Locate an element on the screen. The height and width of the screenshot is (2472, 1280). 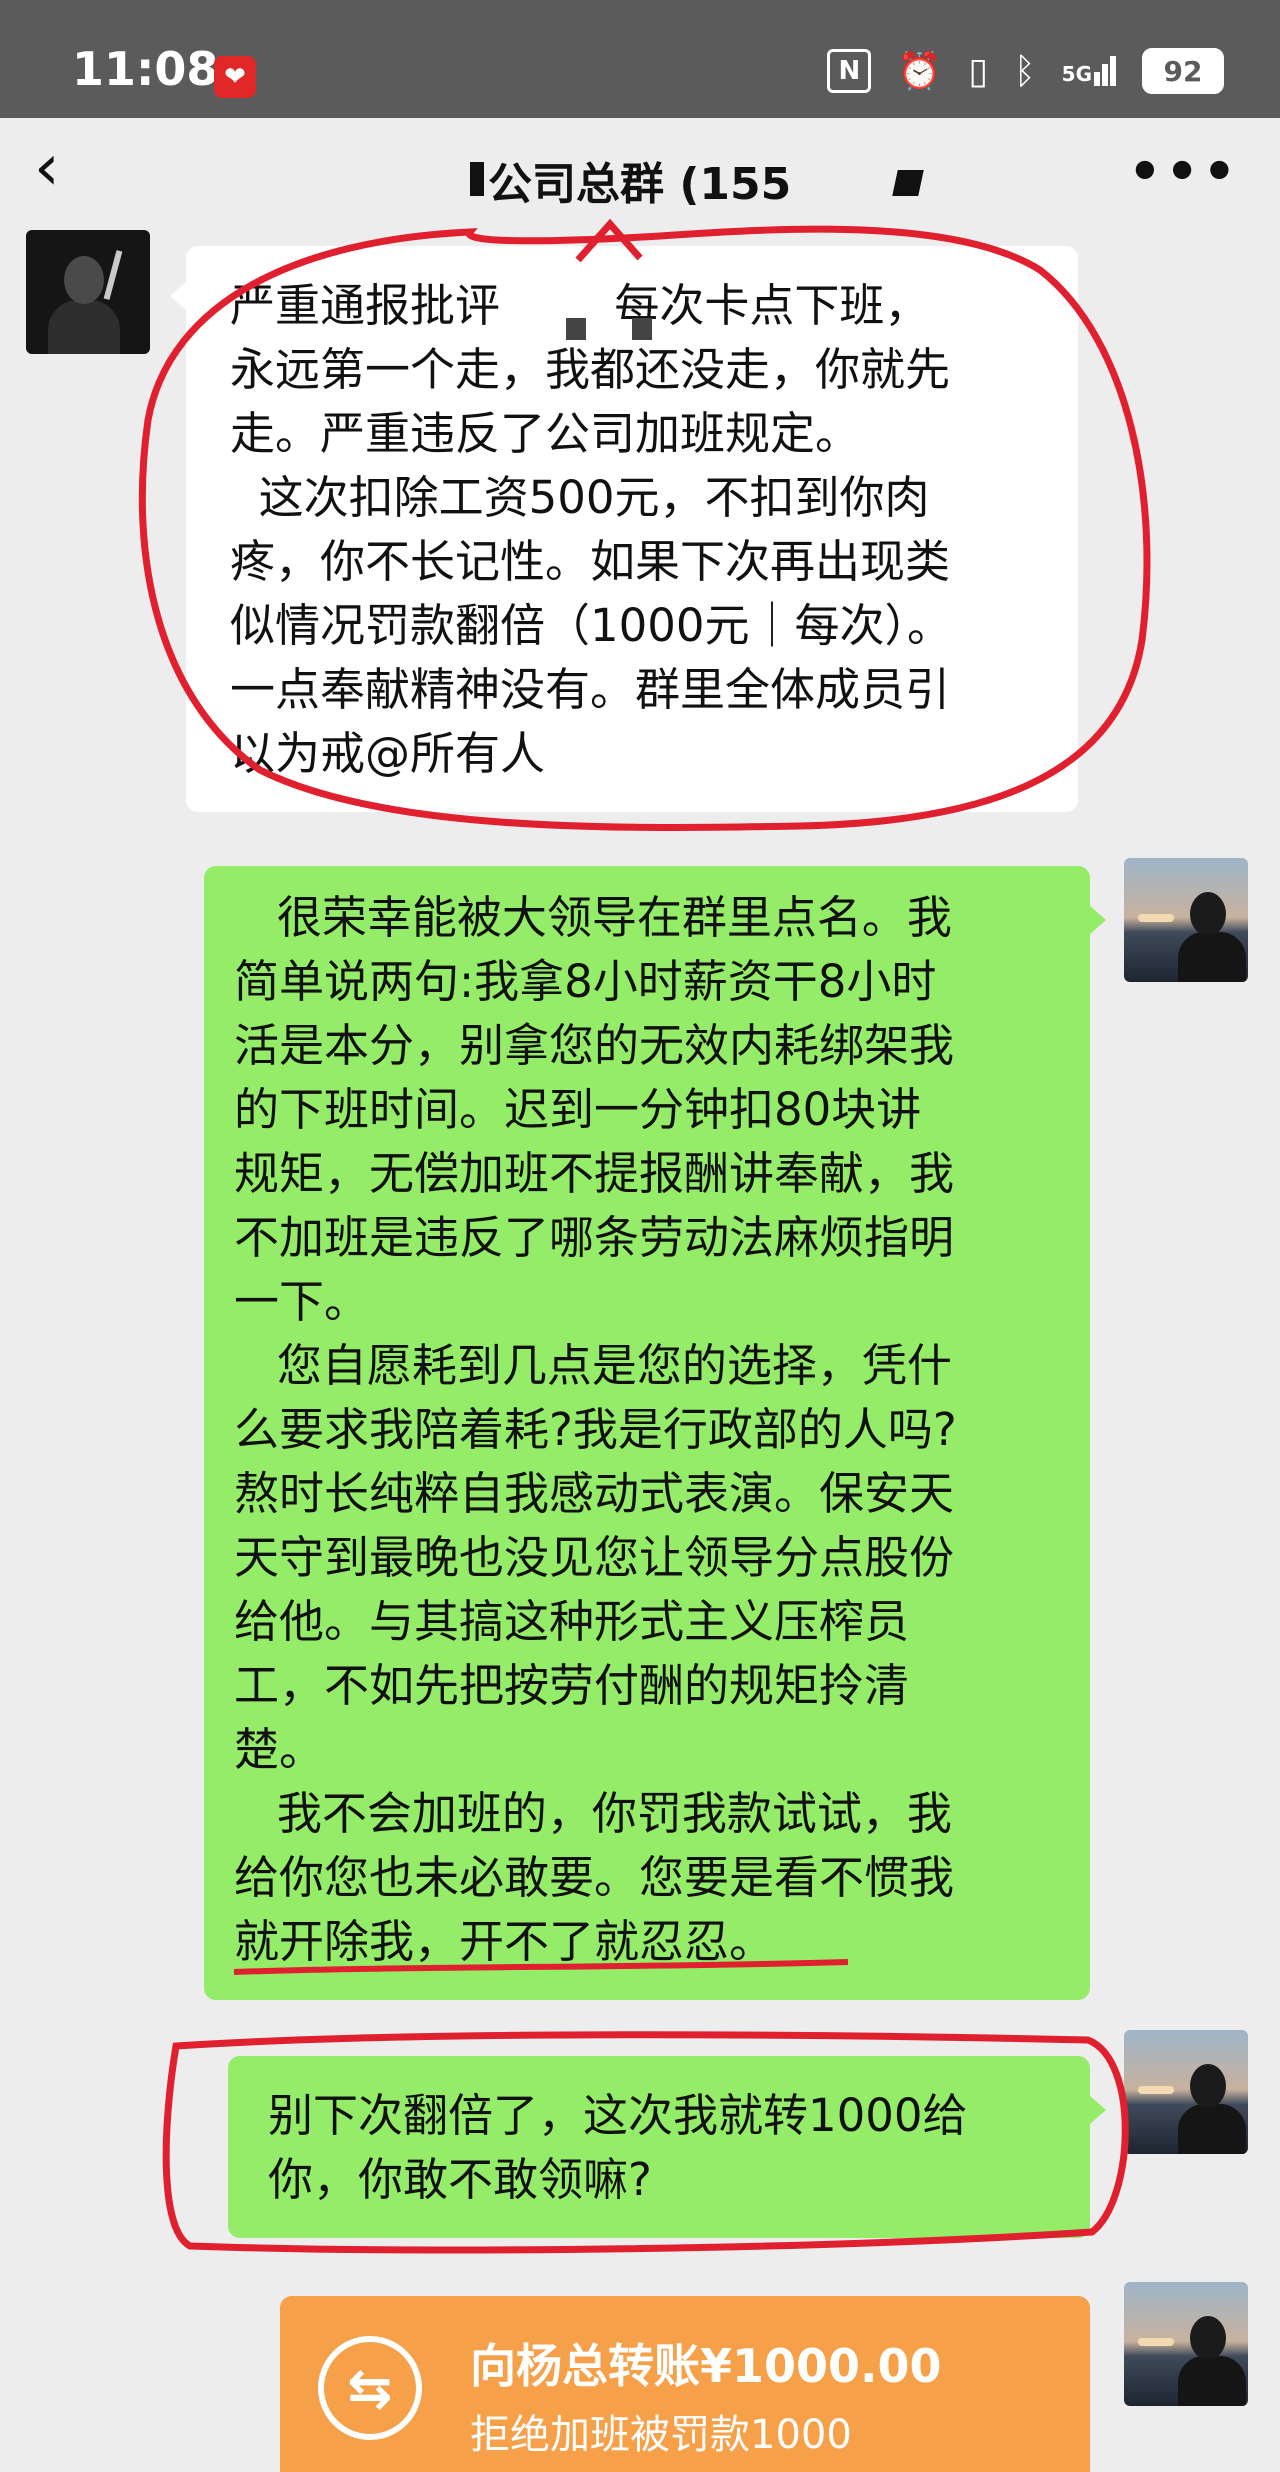
sender-avatar is located at coordinates (88, 292).